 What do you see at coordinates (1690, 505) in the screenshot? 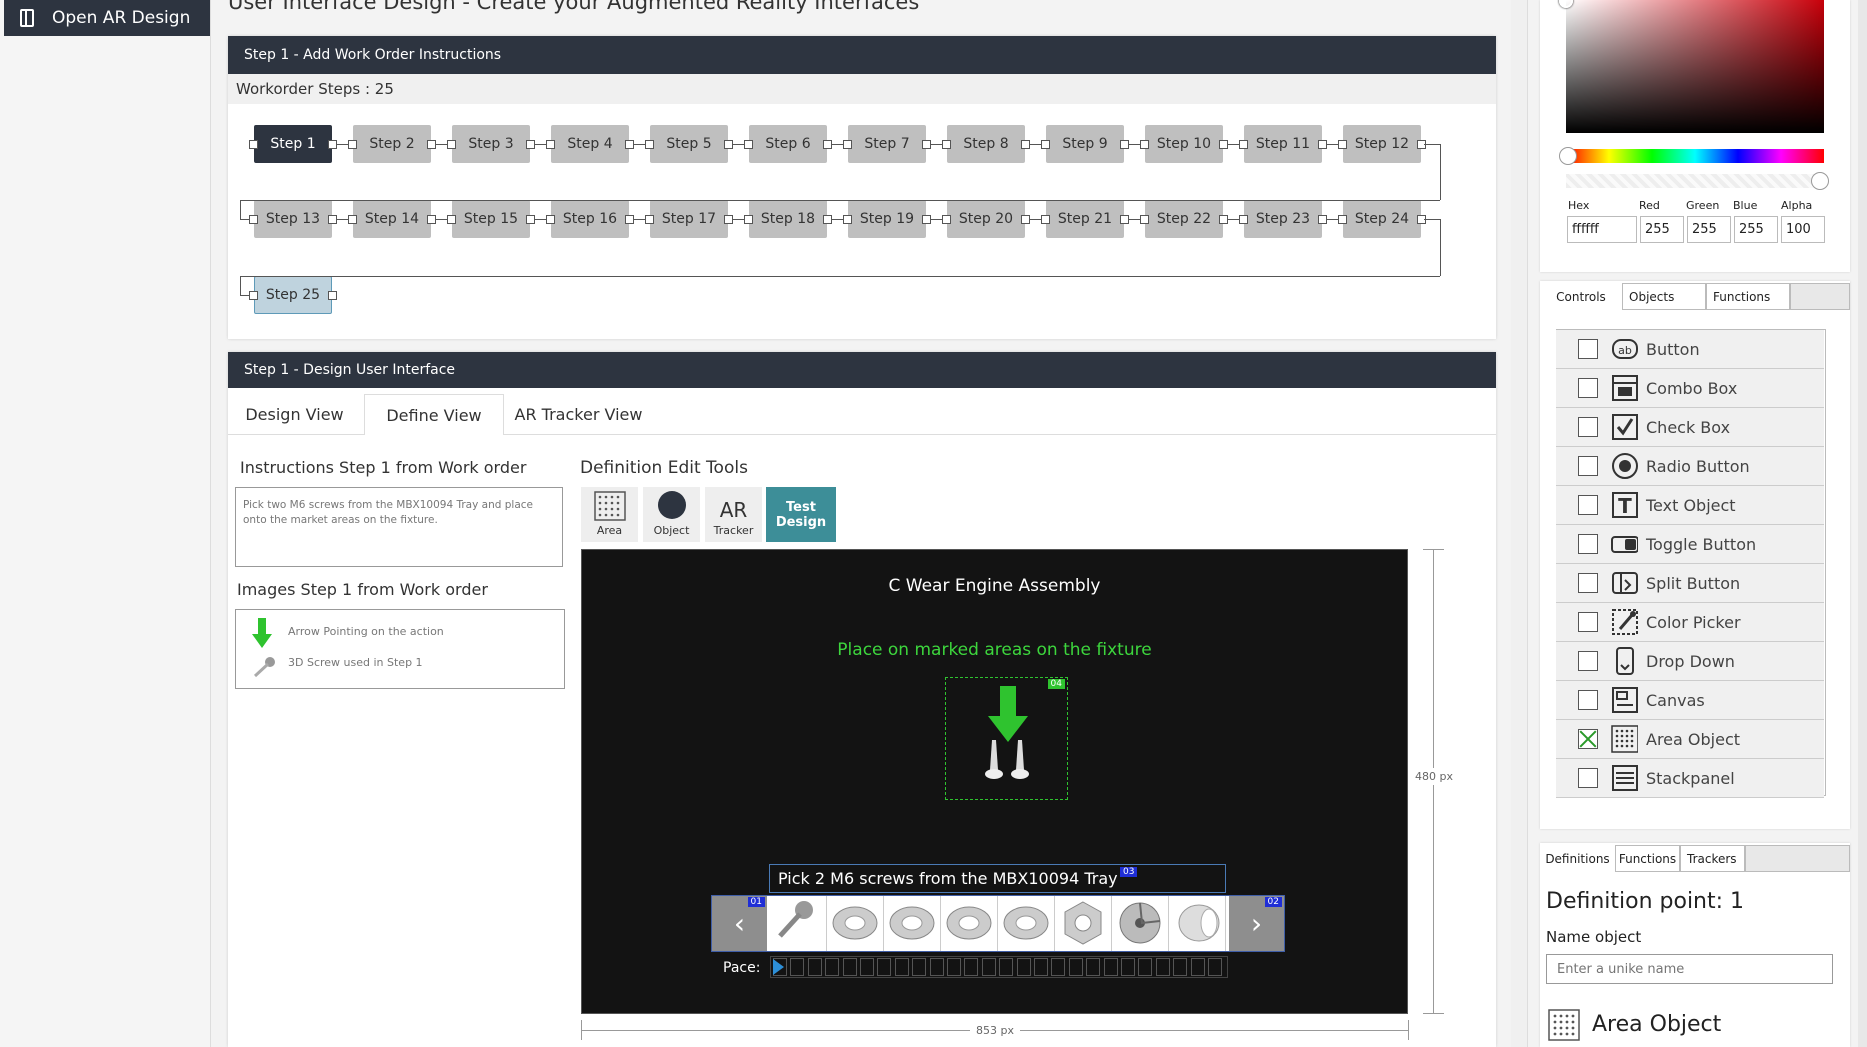
I see `control-item: T Text Object` at bounding box center [1690, 505].